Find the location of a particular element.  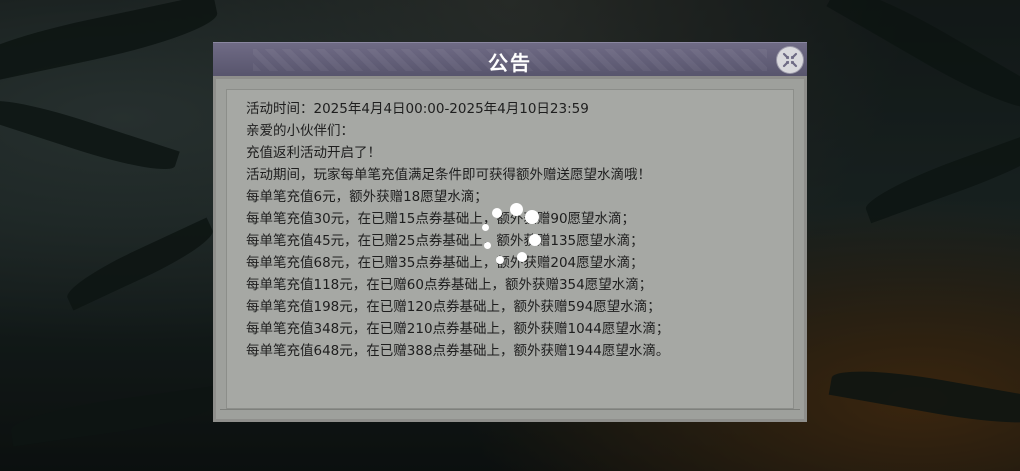

loading-spinner-icon is located at coordinates (515, 235).